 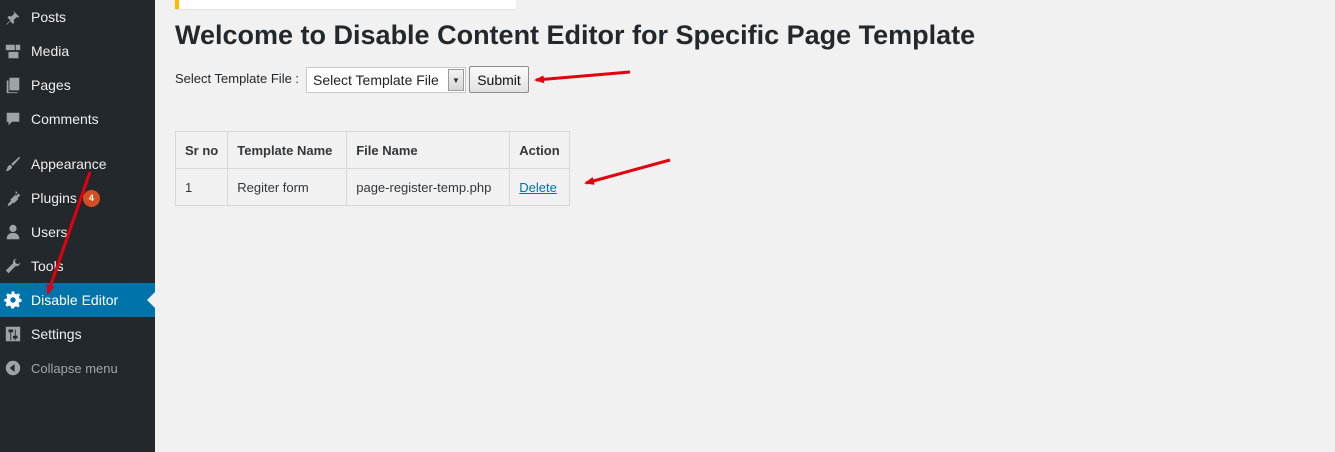 What do you see at coordinates (77, 198) in the screenshot?
I see `sidebar-item-plugins: Plugins 4` at bounding box center [77, 198].